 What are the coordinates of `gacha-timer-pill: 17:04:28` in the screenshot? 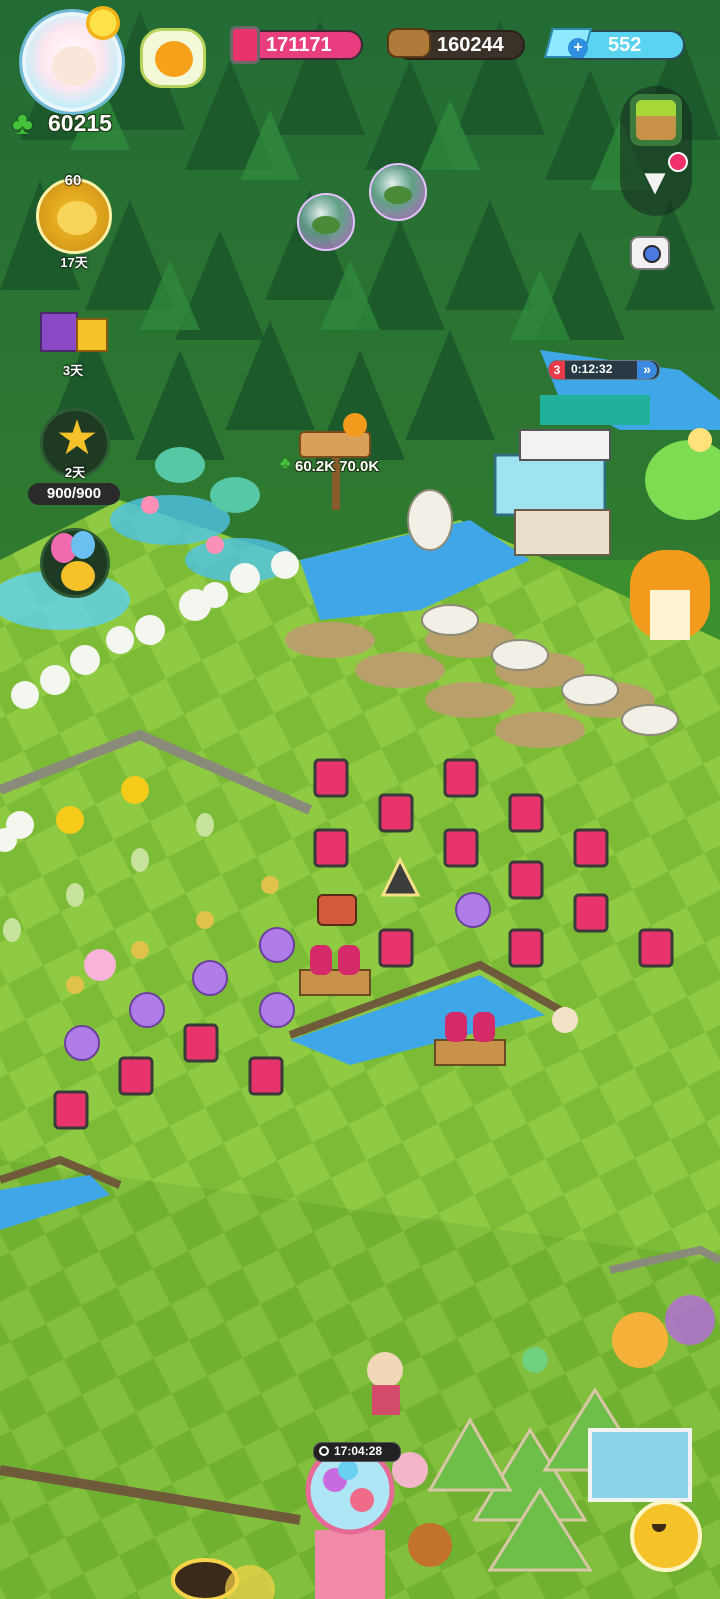 It's located at (357, 1452).